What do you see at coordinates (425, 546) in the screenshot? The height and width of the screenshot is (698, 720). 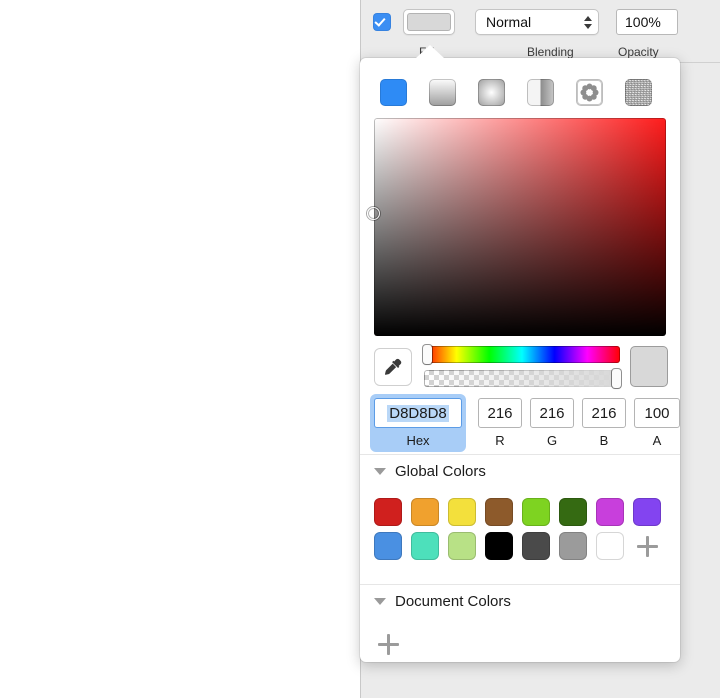 I see `global-color-swatch-turquoise` at bounding box center [425, 546].